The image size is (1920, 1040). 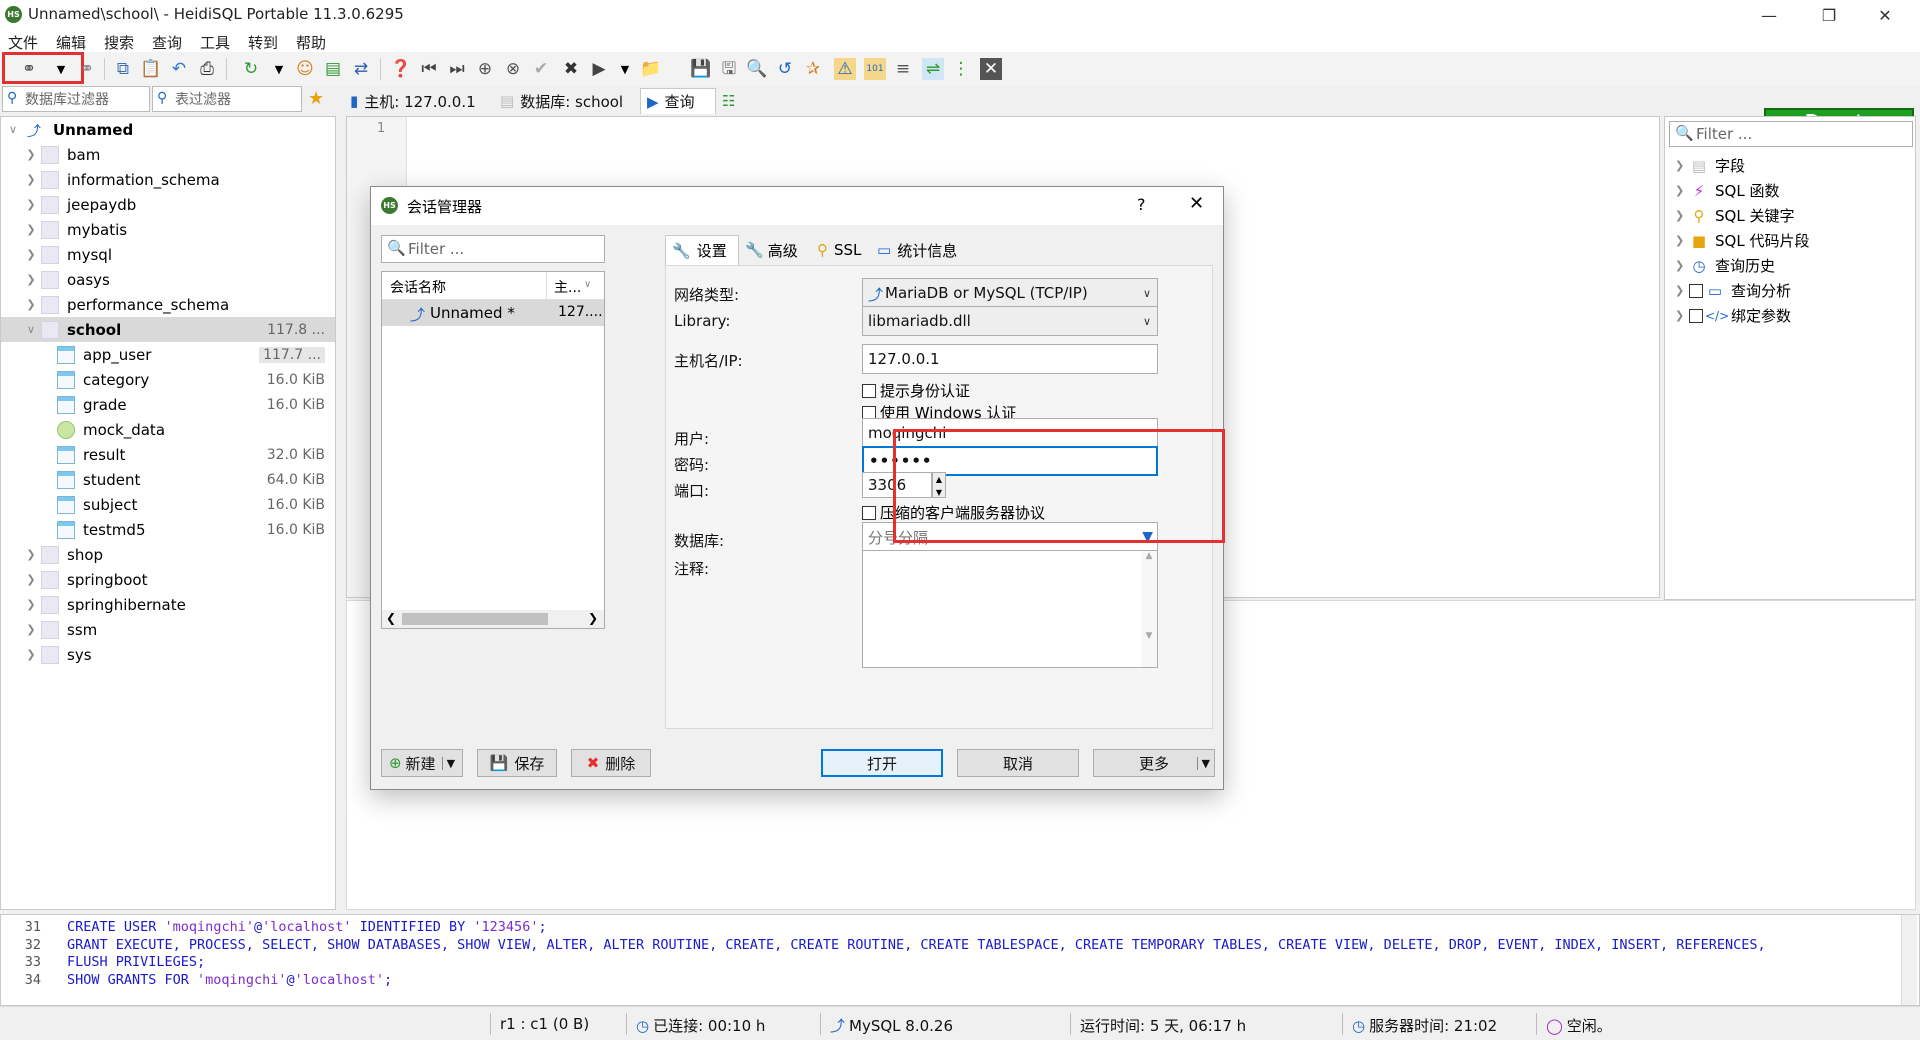 What do you see at coordinates (922, 250) in the screenshot?
I see `tab-statistics: ▭ 统计信息` at bounding box center [922, 250].